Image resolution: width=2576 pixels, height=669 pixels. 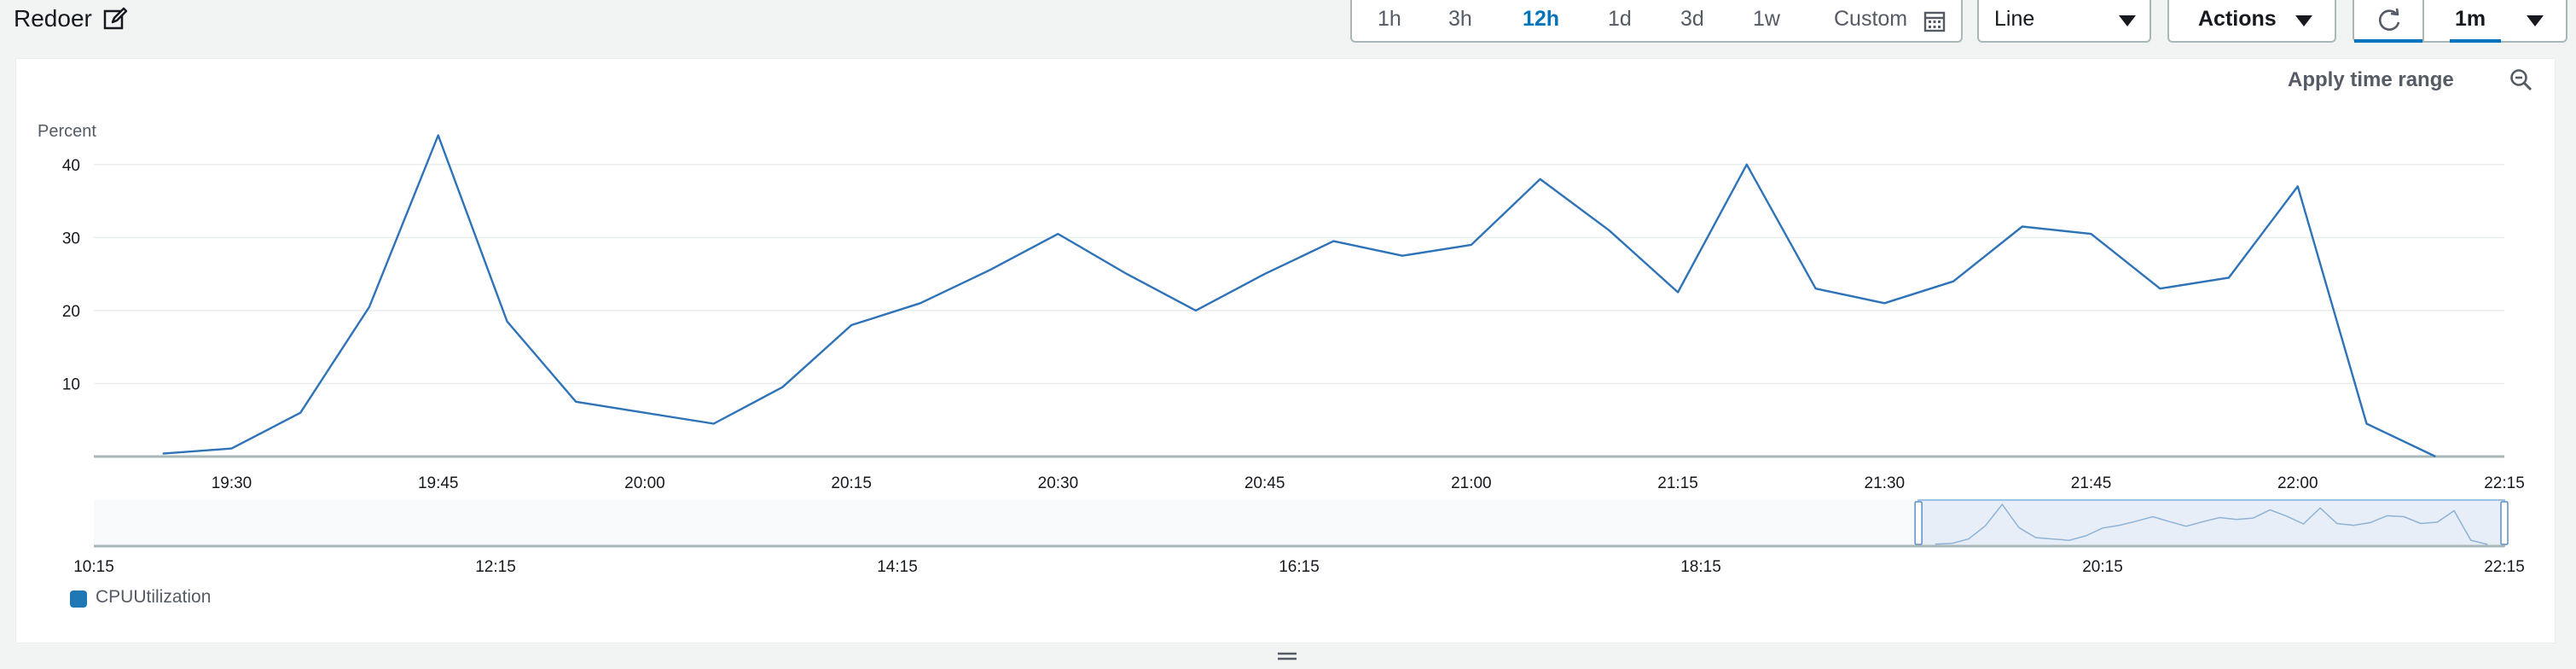 What do you see at coordinates (1885, 483) in the screenshot?
I see `x-tick-label: 21:30` at bounding box center [1885, 483].